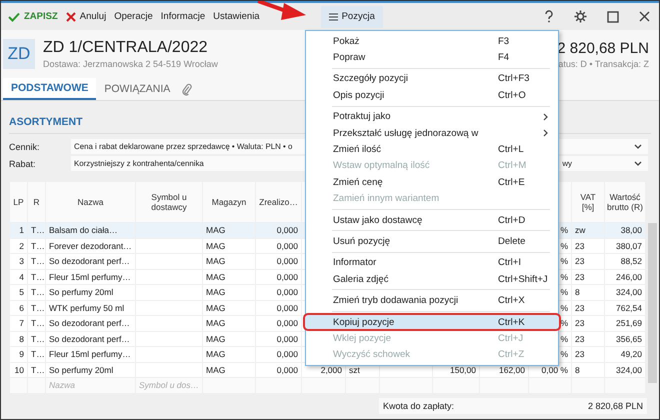 Image resolution: width=660 pixels, height=420 pixels. What do you see at coordinates (625, 230) in the screenshot?
I see `table-cell: 38,00` at bounding box center [625, 230].